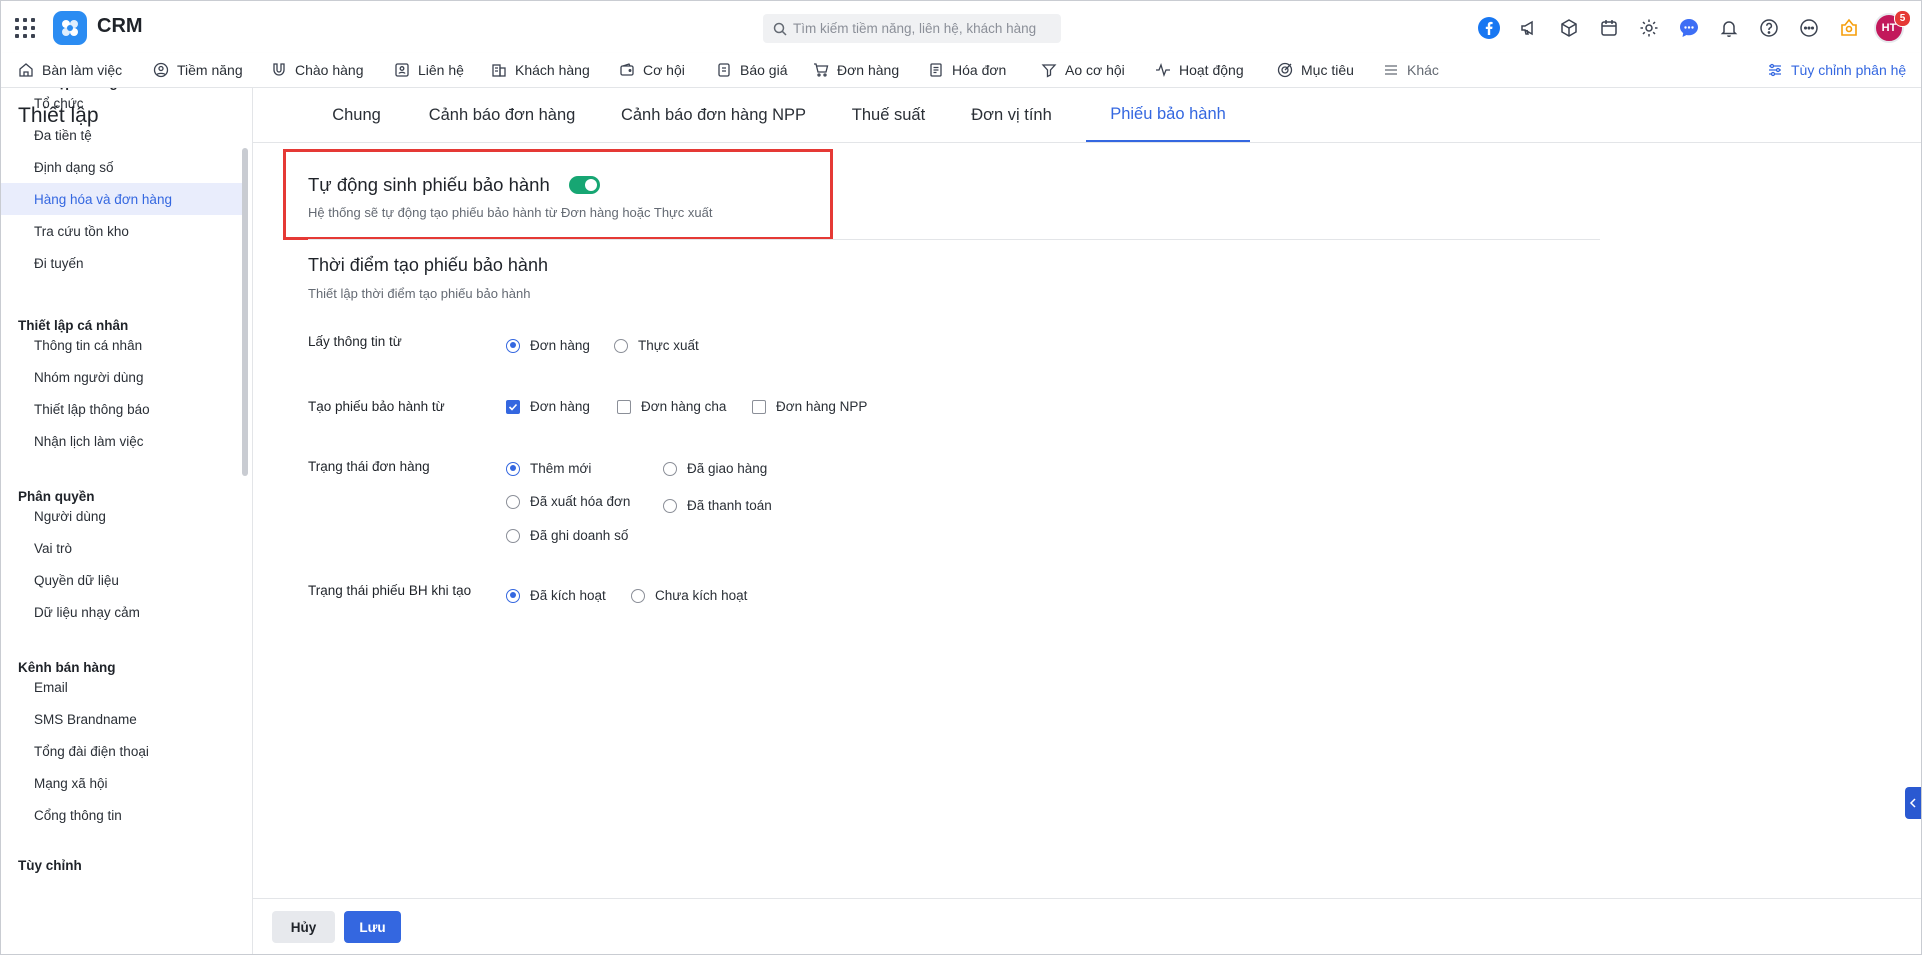 This screenshot has width=1922, height=955. I want to click on sidebar-item: Tổ chức, so click(121, 103).